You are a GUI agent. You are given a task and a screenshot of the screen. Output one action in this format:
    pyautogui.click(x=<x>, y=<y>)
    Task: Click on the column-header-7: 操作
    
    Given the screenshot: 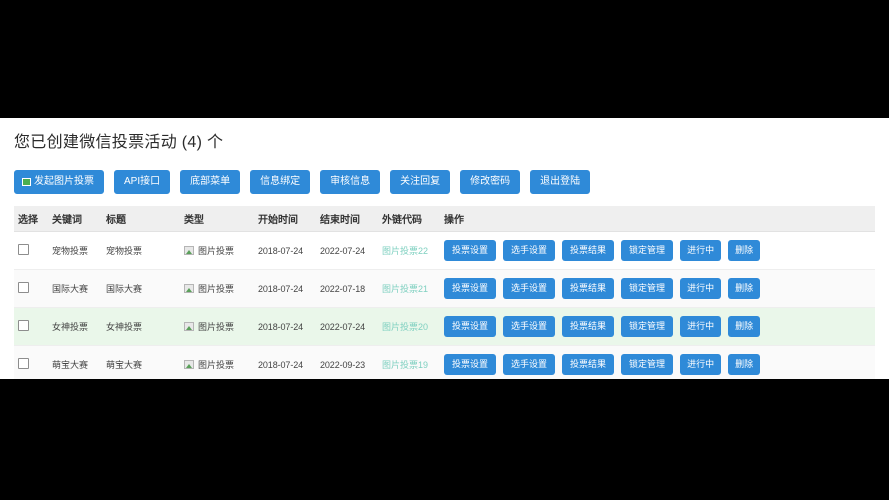 What is the action you would take?
    pyautogui.click(x=657, y=219)
    